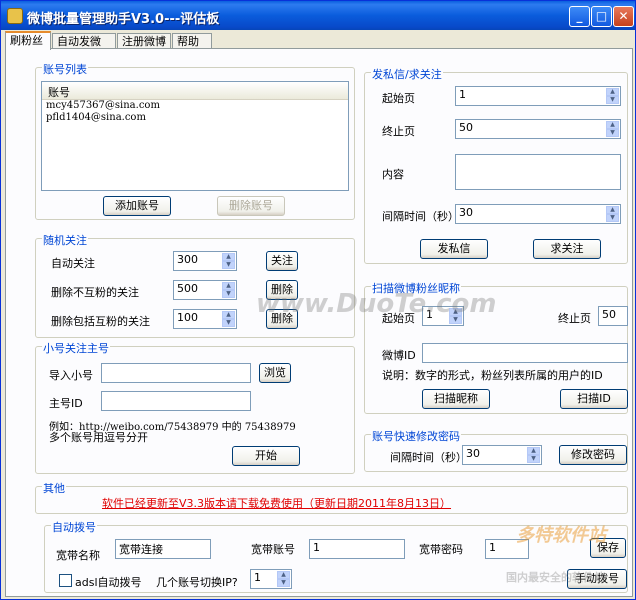 The width and height of the screenshot is (636, 600). I want to click on request-follow-button: 求关注, so click(567, 249).